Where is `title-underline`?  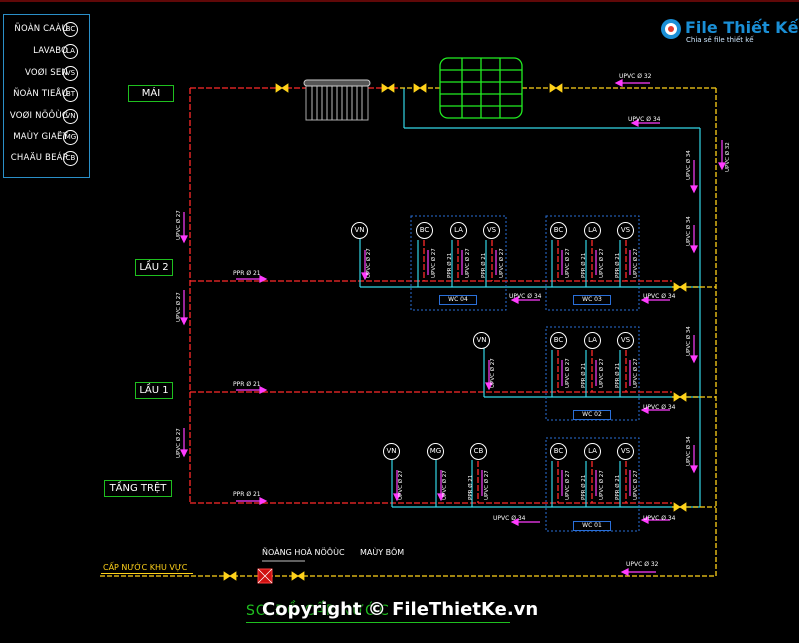 title-underline is located at coordinates (378, 622).